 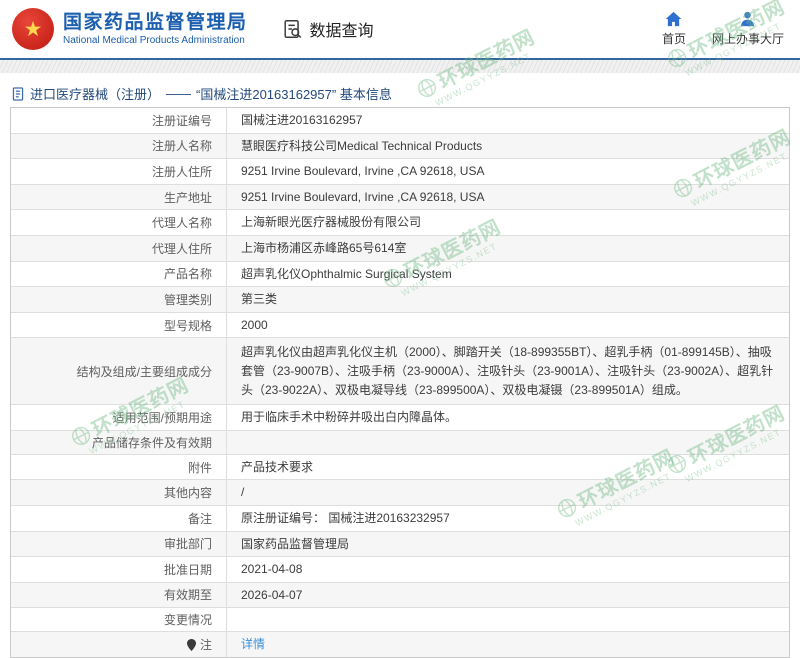 I want to click on service-hall-label: 网上办事大厅, so click(x=747, y=39).